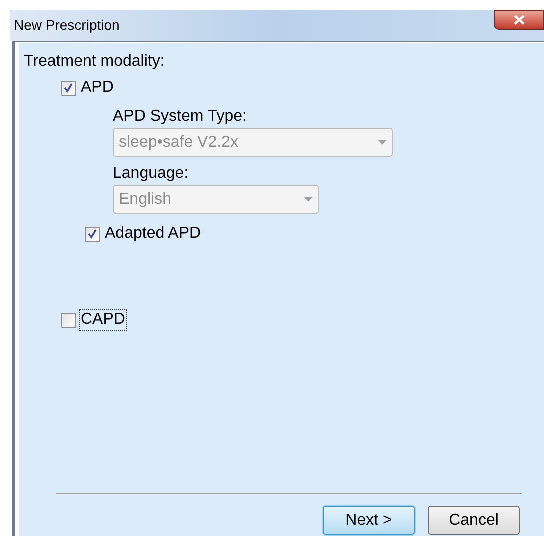 The height and width of the screenshot is (536, 544). I want to click on section-heading: Treatment modality:, so click(95, 62).